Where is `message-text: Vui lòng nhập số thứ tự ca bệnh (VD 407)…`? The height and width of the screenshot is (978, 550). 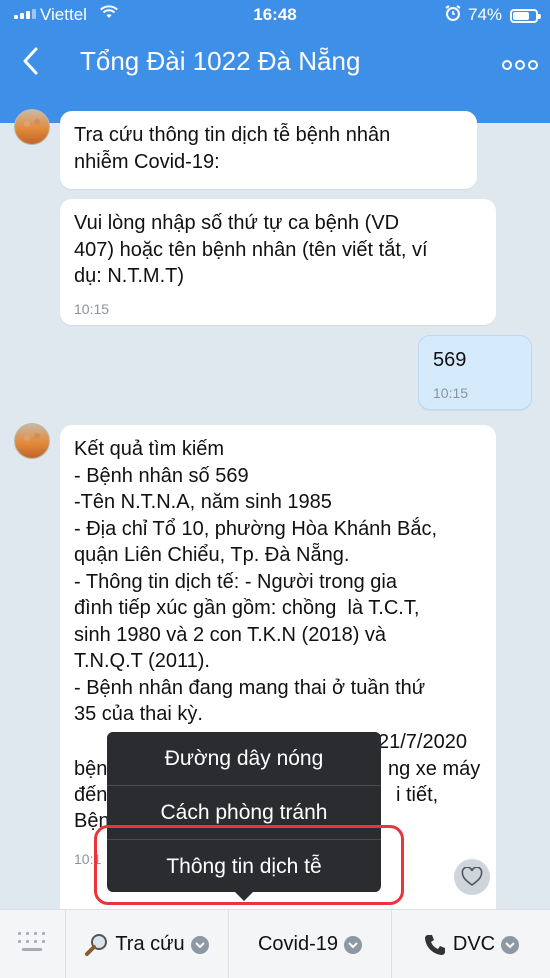 message-text: Vui lòng nhập số thứ tự ca bệnh (VD 407)… is located at coordinates (251, 249).